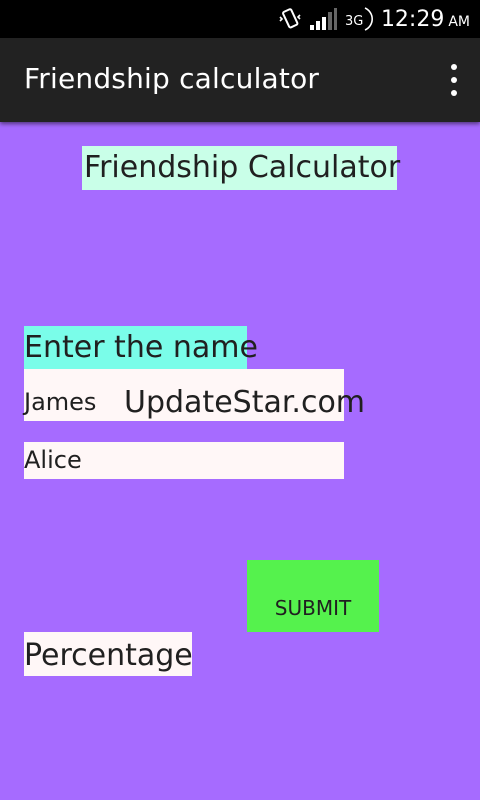 The height and width of the screenshot is (800, 480). What do you see at coordinates (53, 460) in the screenshot?
I see `name2-value: Alice` at bounding box center [53, 460].